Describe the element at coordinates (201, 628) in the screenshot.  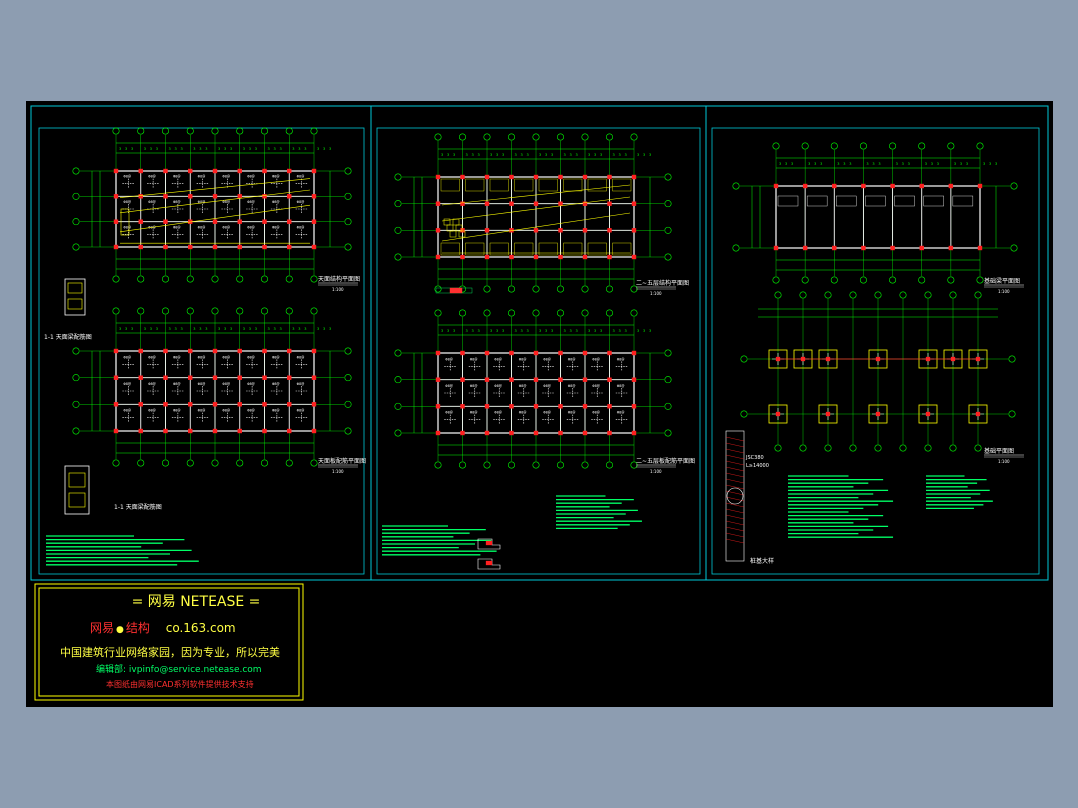
I see `title-block-url: co.163.com` at that location.